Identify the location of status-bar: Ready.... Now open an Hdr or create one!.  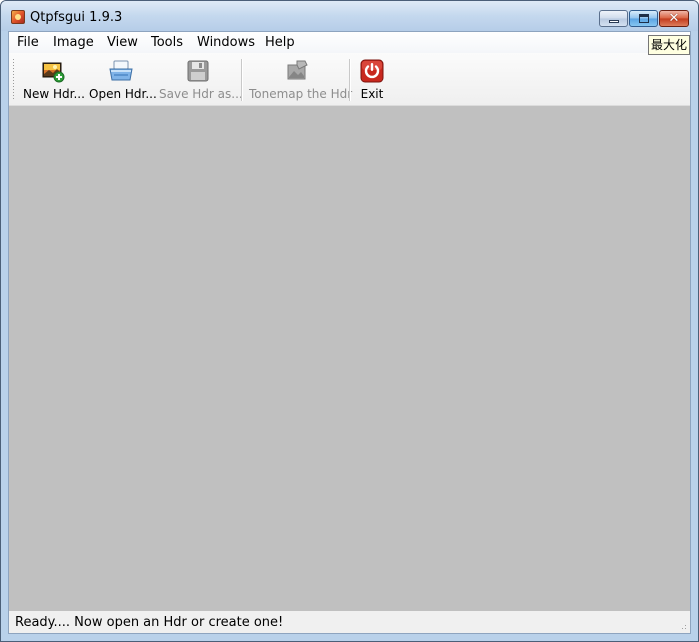
(349, 622).